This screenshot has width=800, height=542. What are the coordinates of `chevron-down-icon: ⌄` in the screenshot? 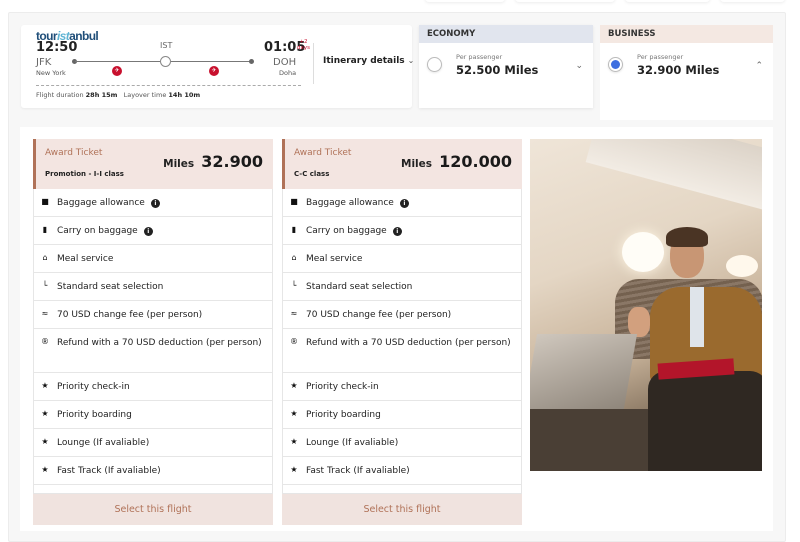 It's located at (579, 66).